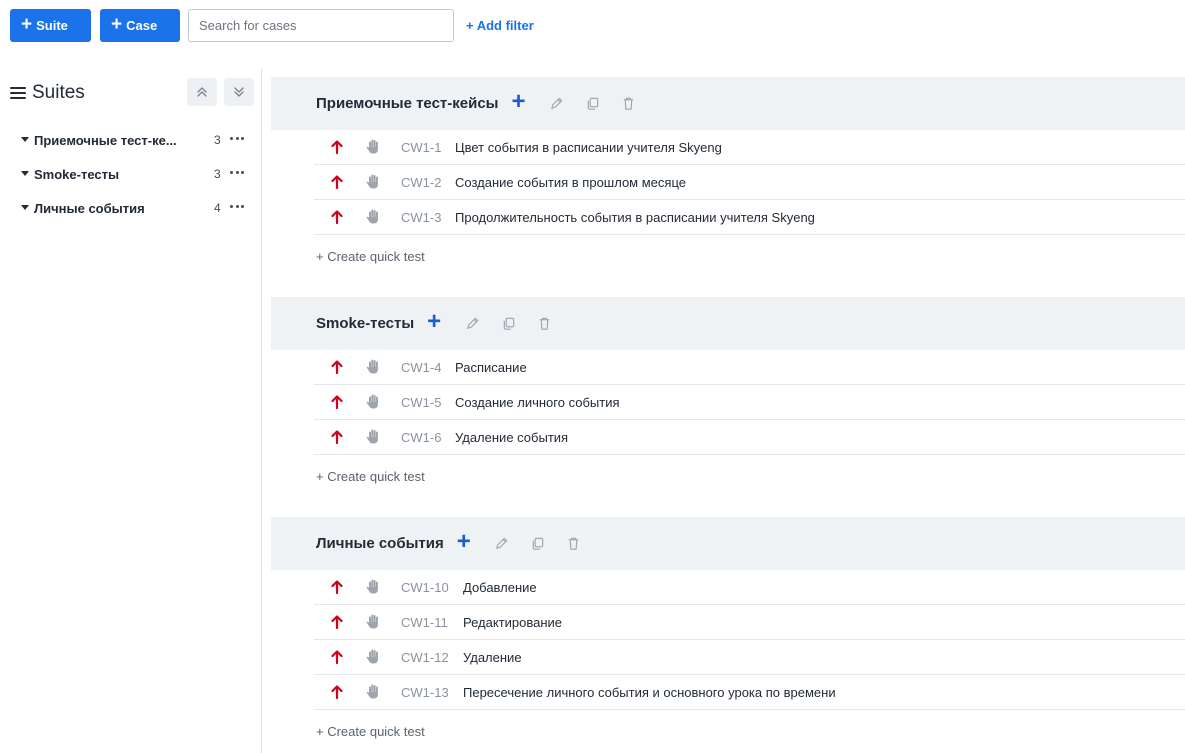 The width and height of the screenshot is (1185, 753). I want to click on case-title: Создание события в прошлом месяце, so click(570, 182).